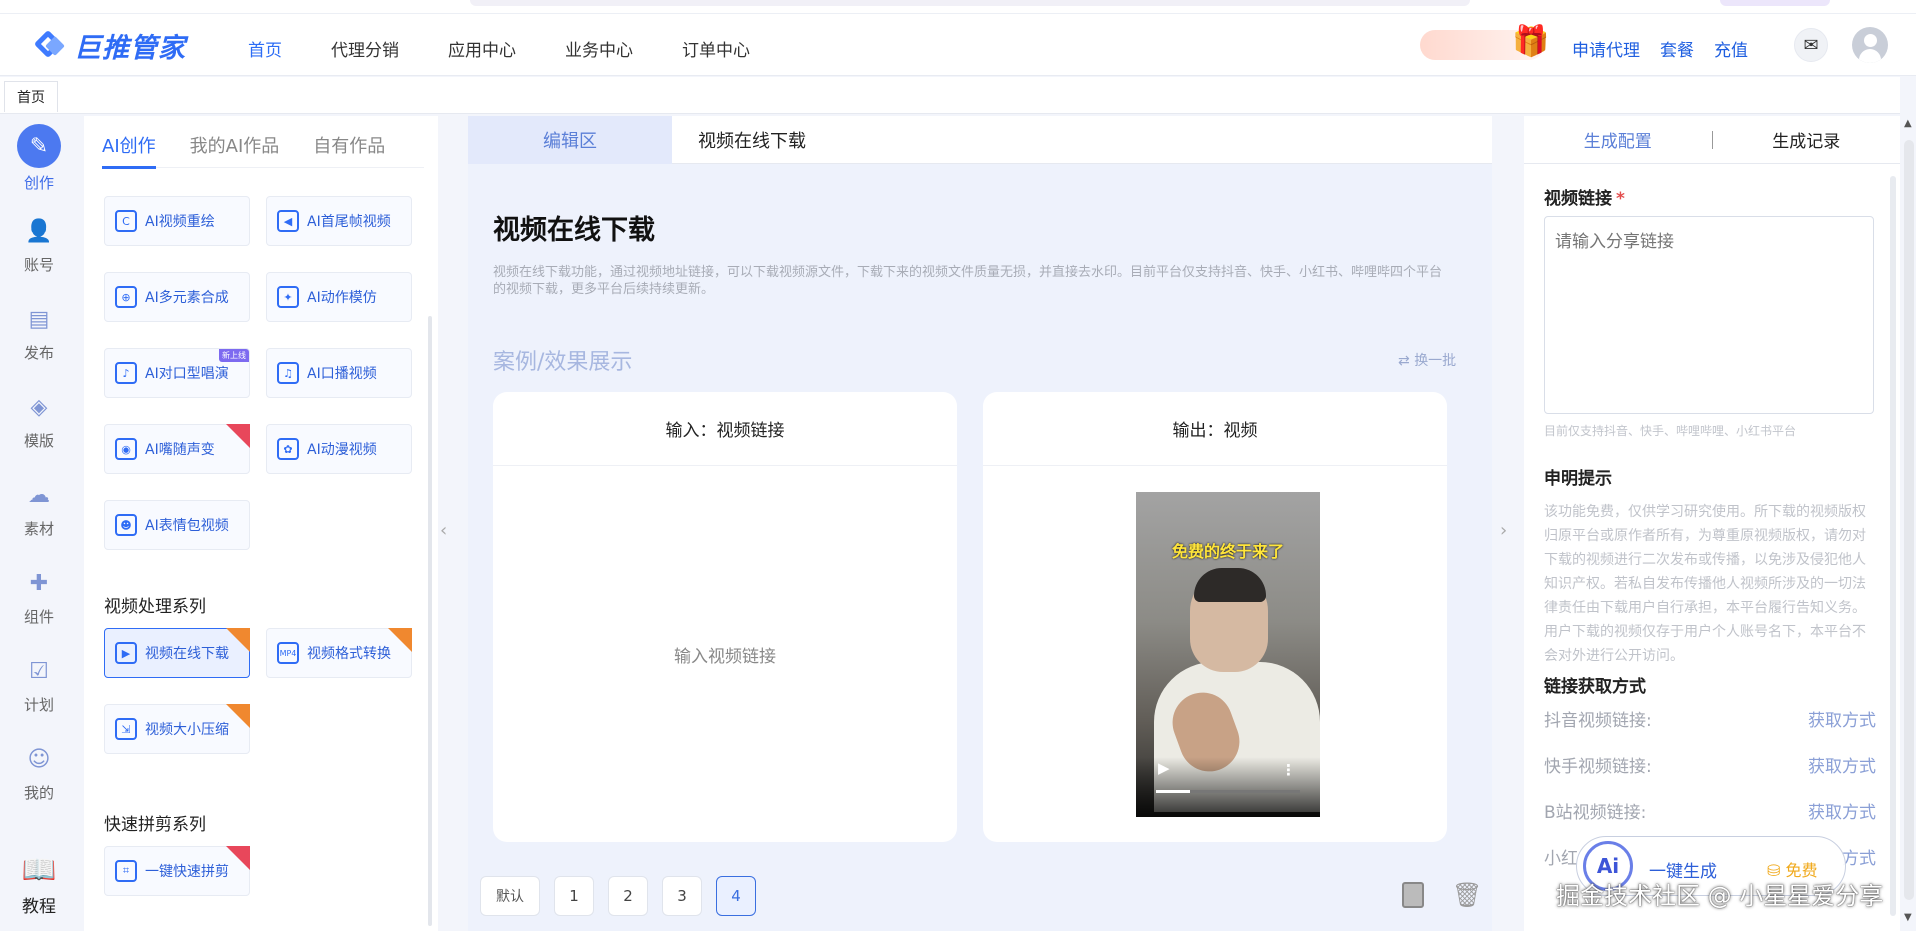  I want to click on logo: 巨推管家, so click(109, 46).